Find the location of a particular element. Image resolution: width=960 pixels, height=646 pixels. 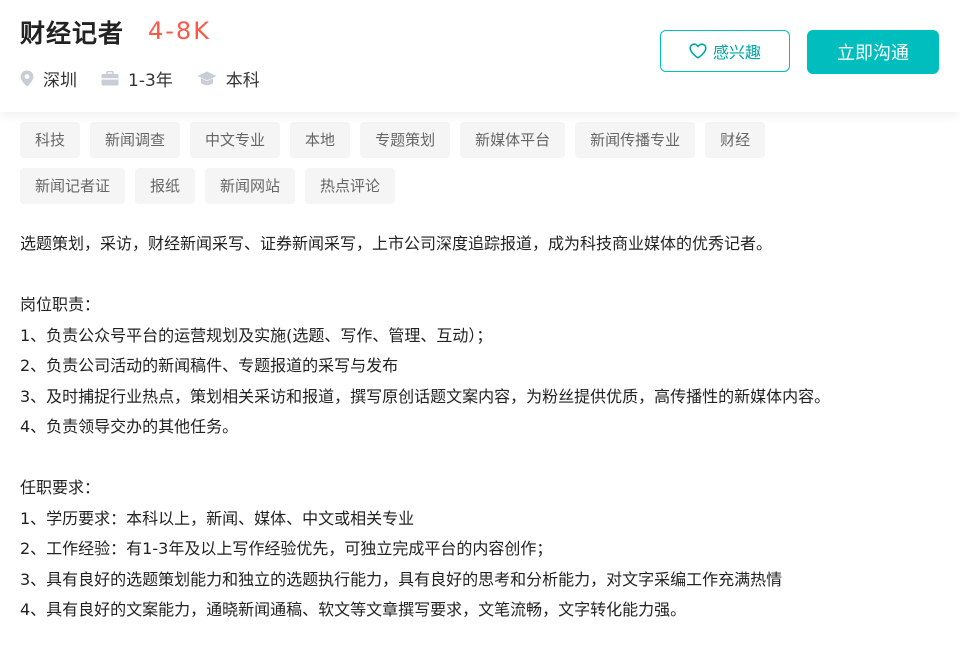

meta-education: 本科 is located at coordinates (228, 78).